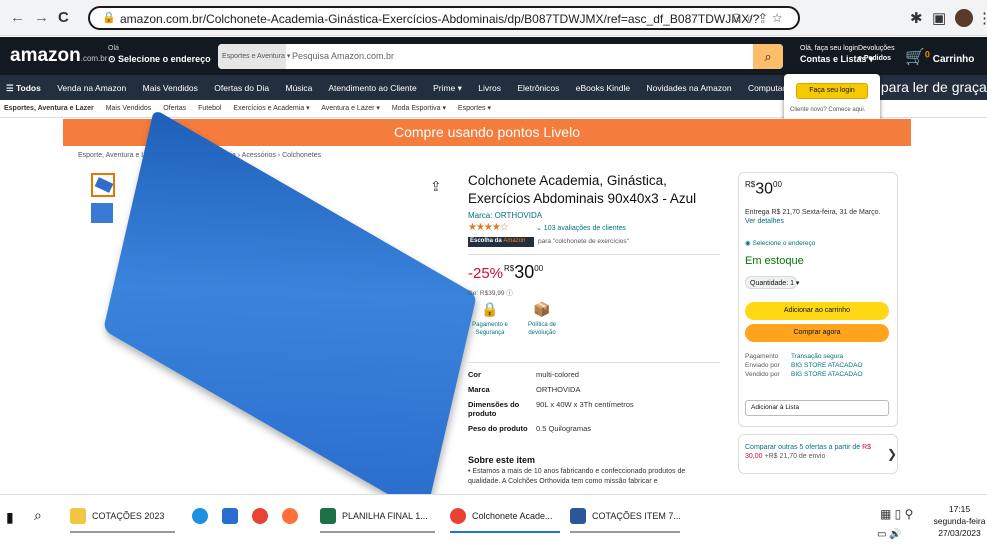 The height and width of the screenshot is (546, 987). I want to click on subnav-item: Moda Esportiva ▾, so click(419, 108).